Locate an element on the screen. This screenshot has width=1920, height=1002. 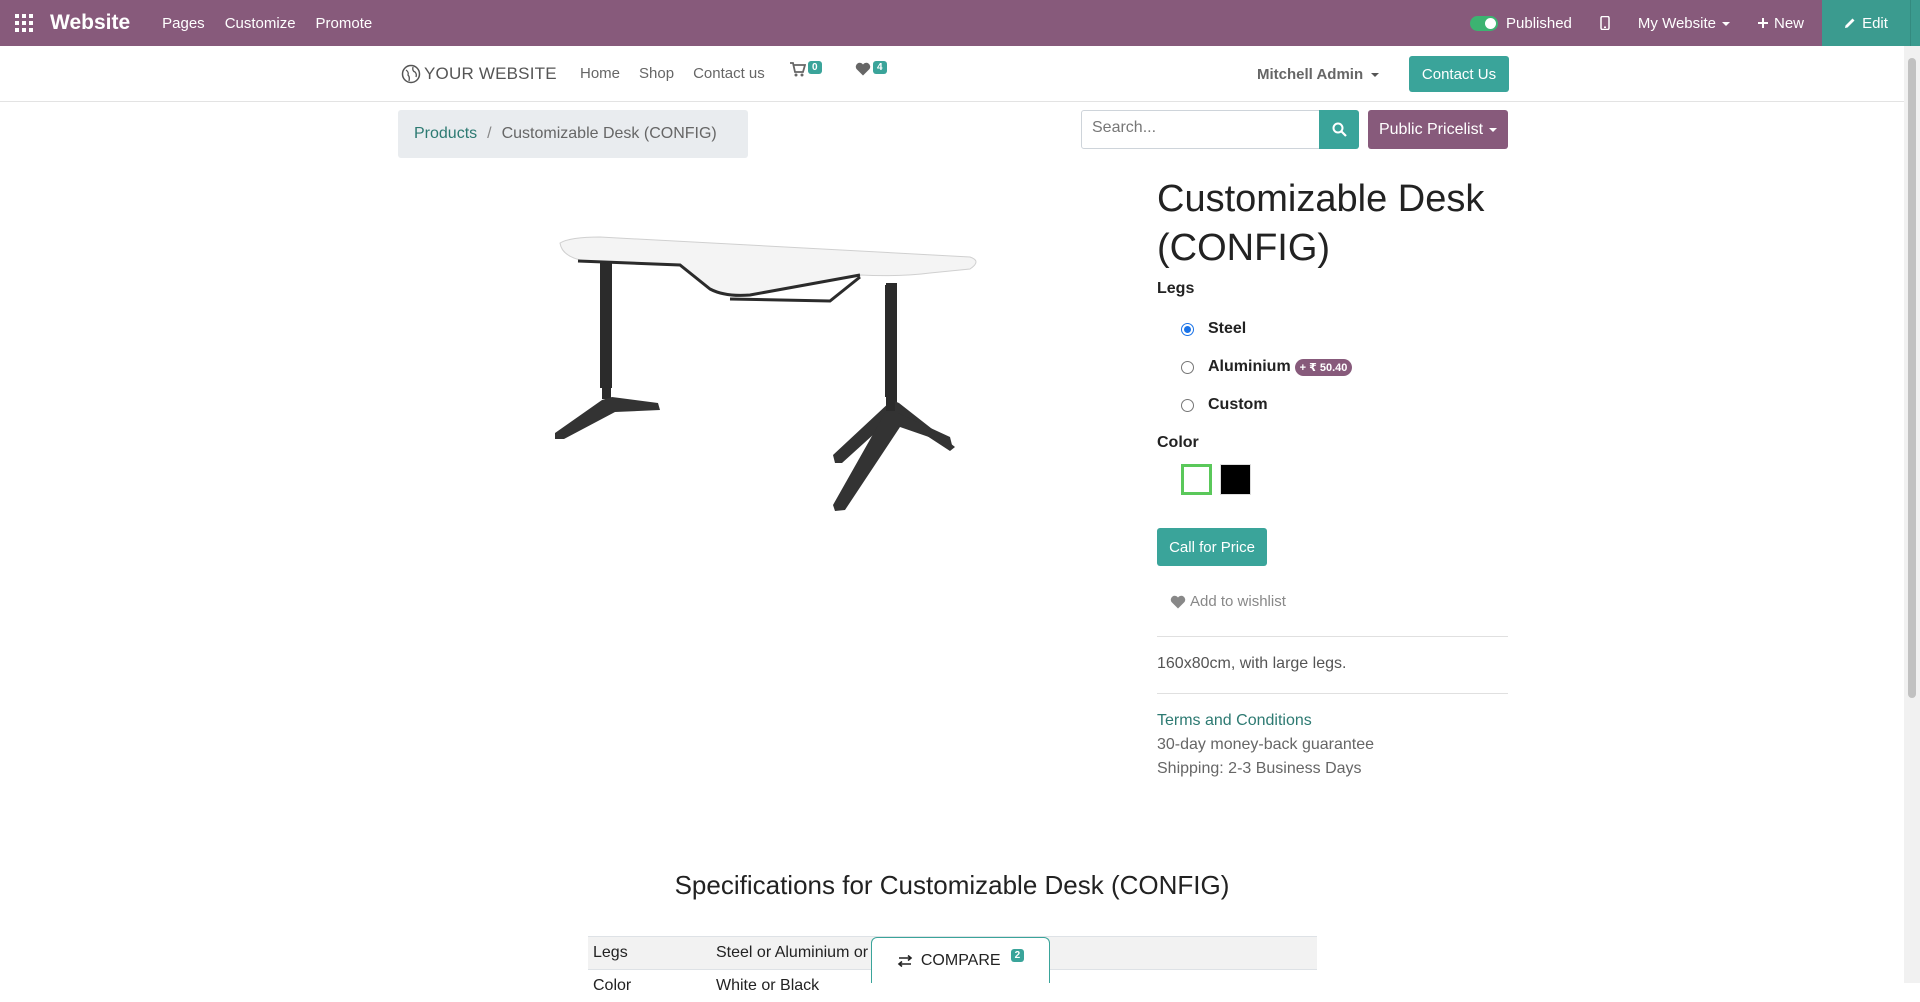
nav-contact-us: Contact us is located at coordinates (729, 73).